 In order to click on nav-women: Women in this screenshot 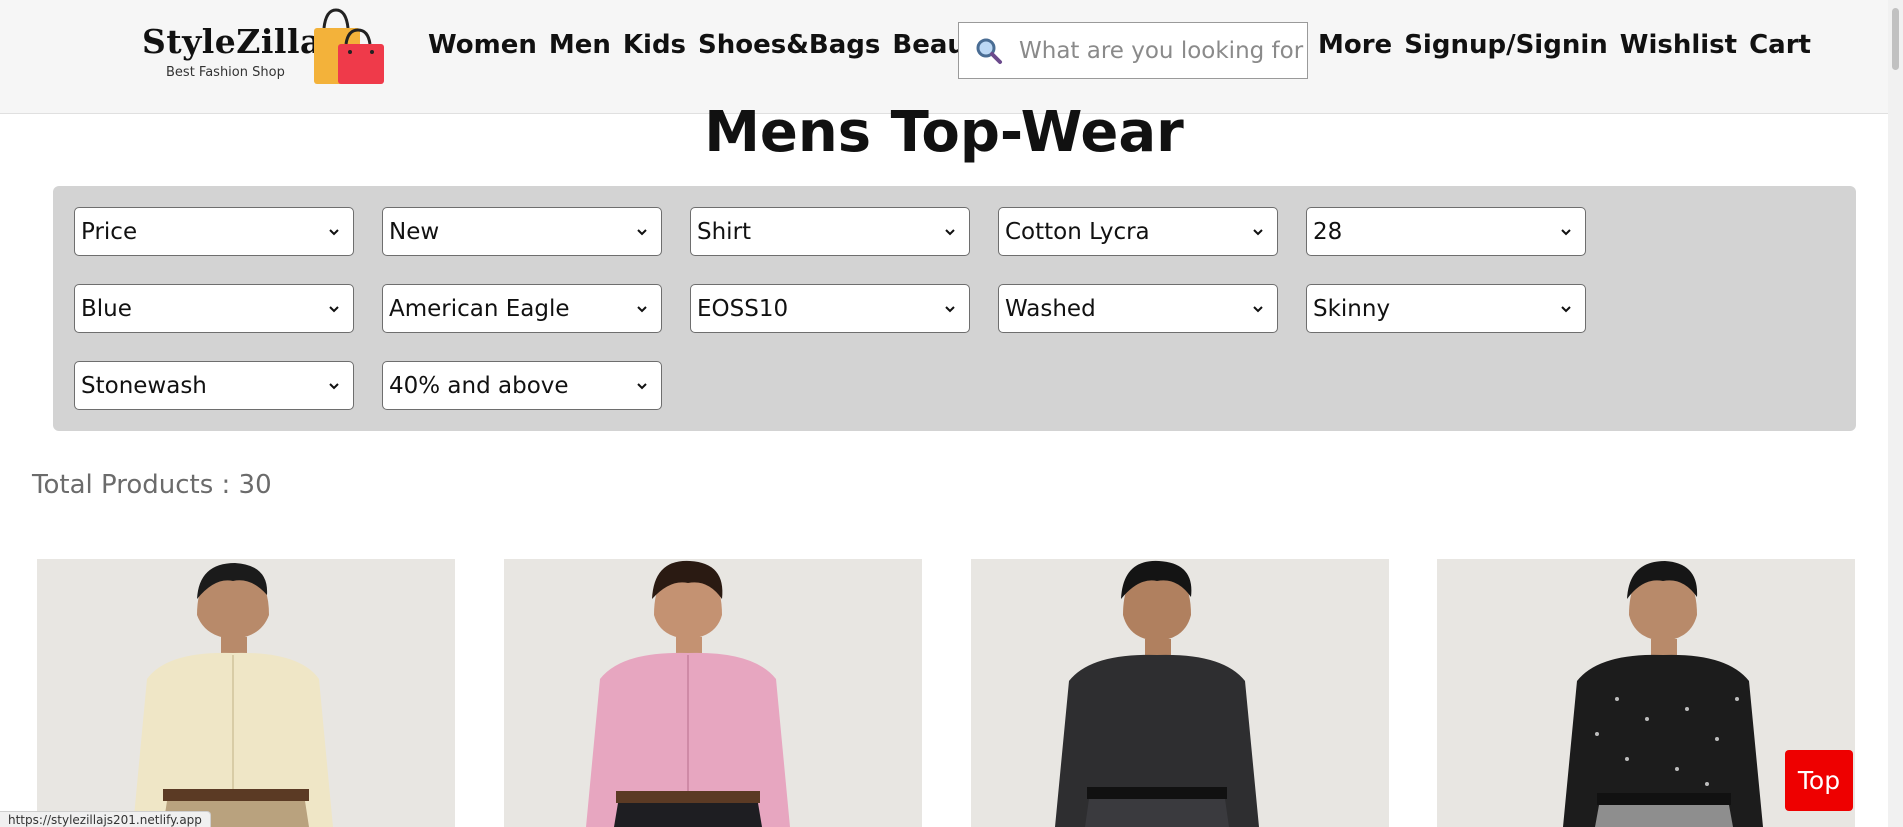, I will do `click(482, 45)`.